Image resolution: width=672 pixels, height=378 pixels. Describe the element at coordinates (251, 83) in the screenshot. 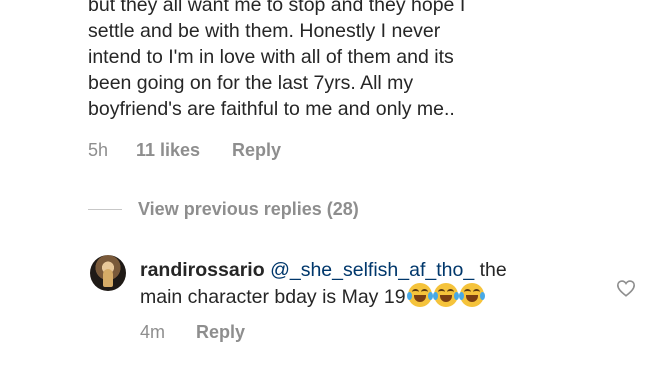

I see `comment-line: been going on for the last 7yrs. All my` at that location.